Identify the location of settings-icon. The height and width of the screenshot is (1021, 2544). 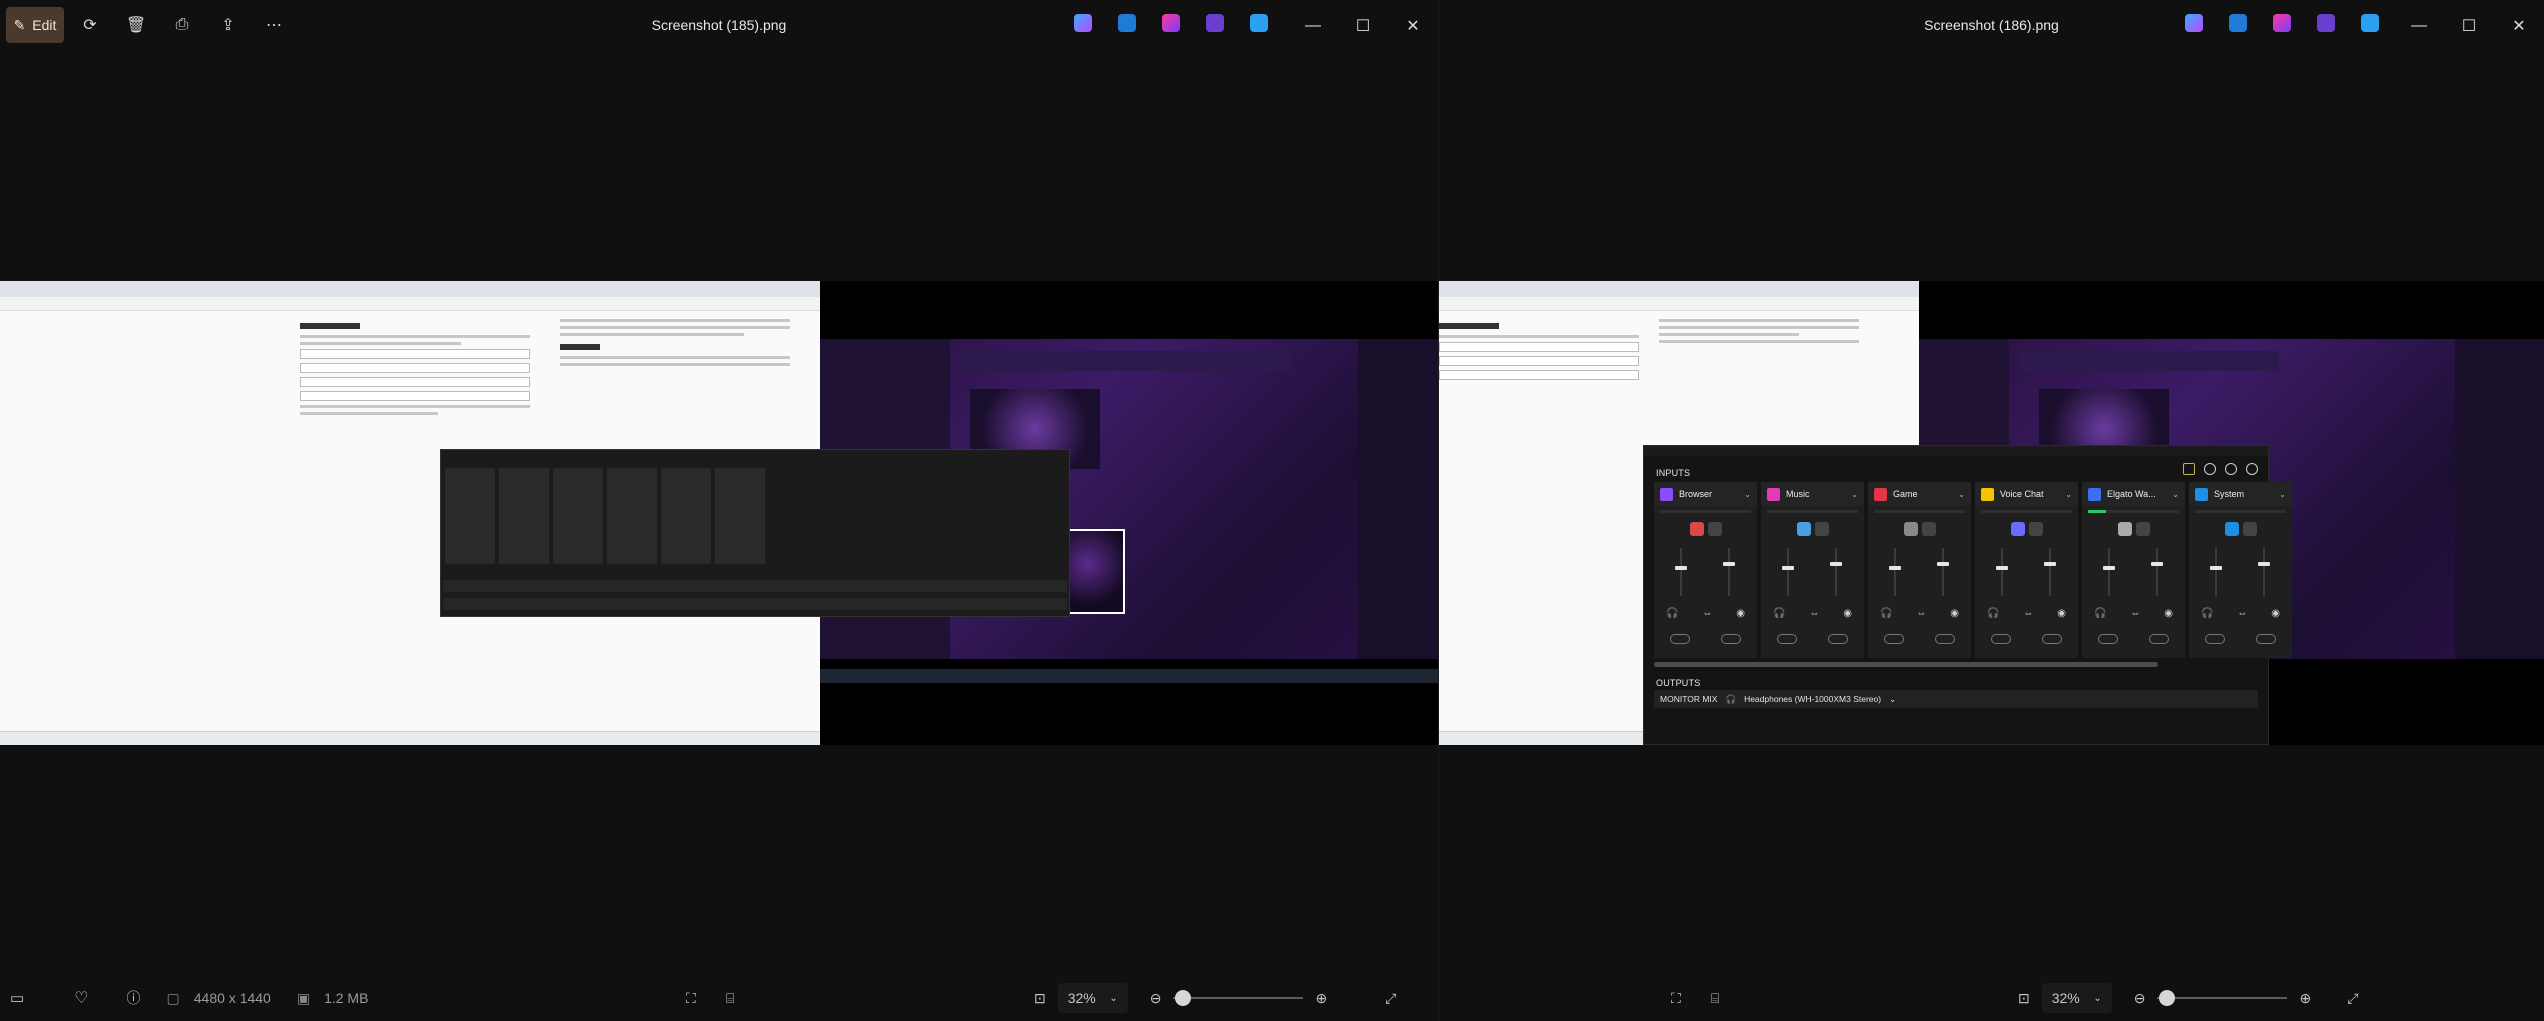
(2231, 469).